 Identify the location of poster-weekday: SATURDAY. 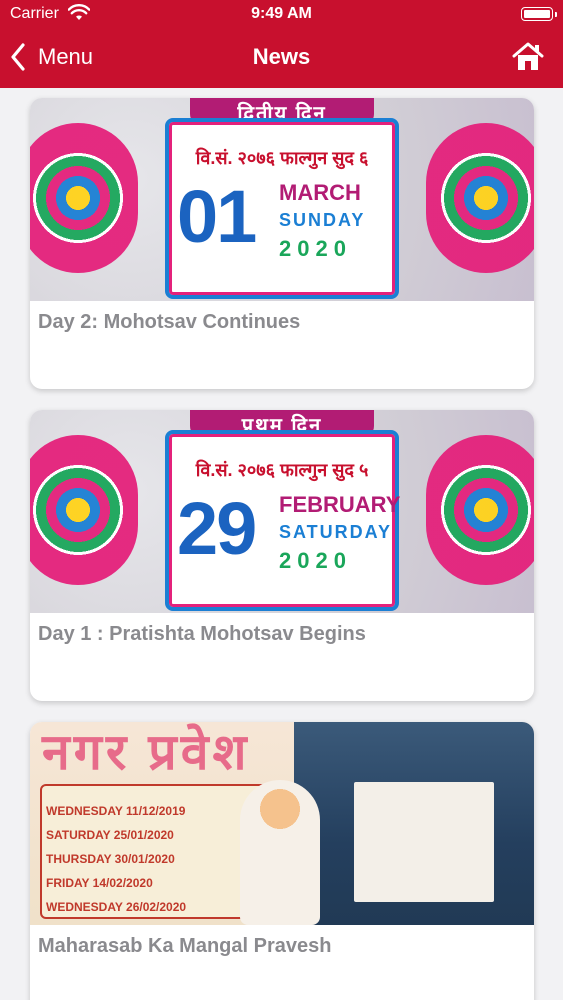
(336, 532).